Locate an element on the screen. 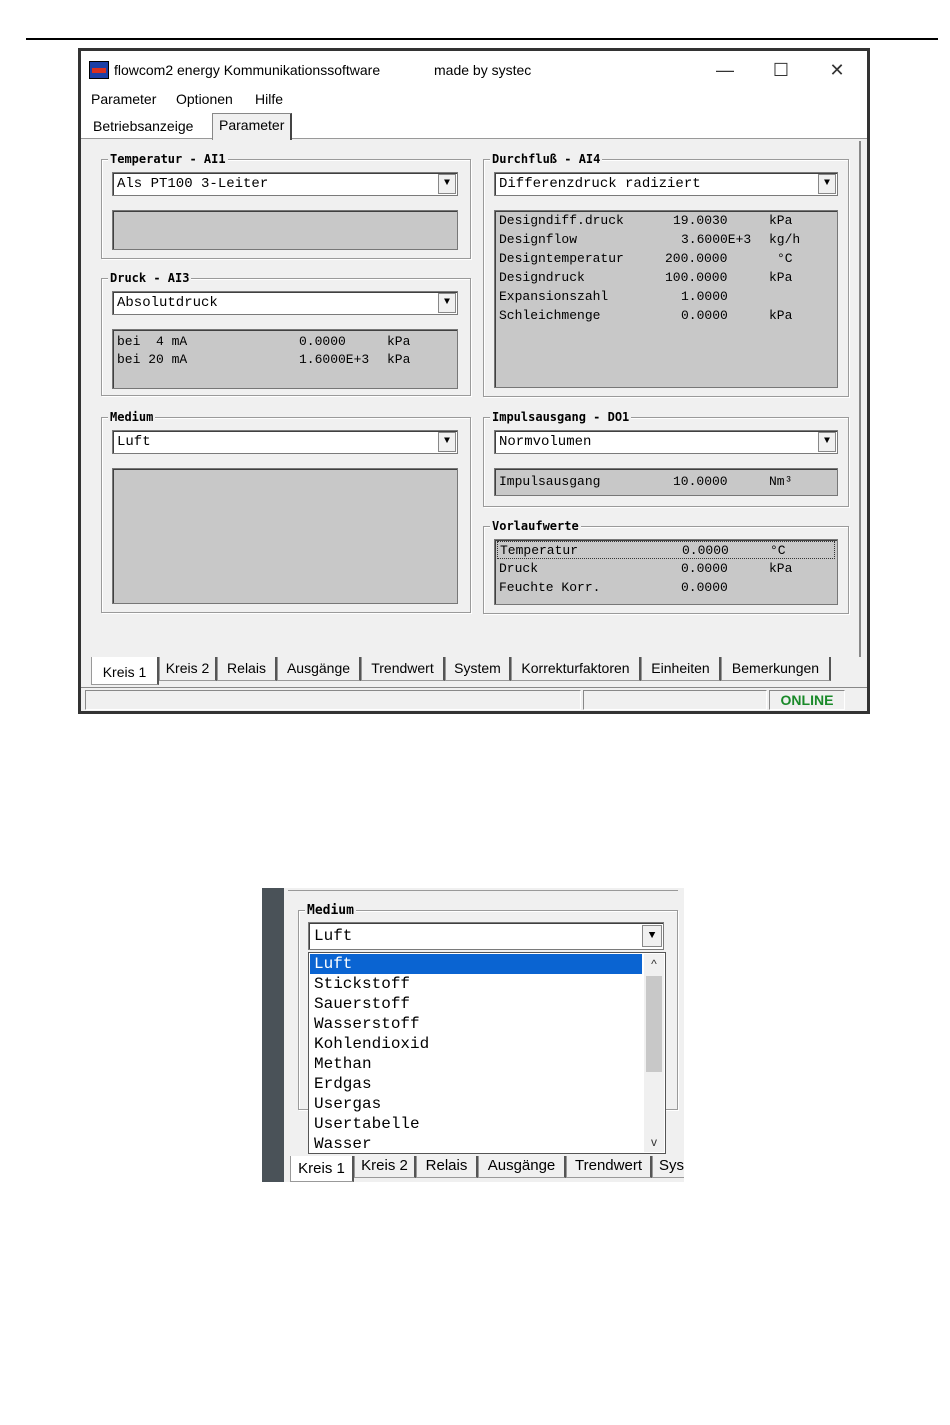  menu-parameter: Parameter is located at coordinates (123, 99).